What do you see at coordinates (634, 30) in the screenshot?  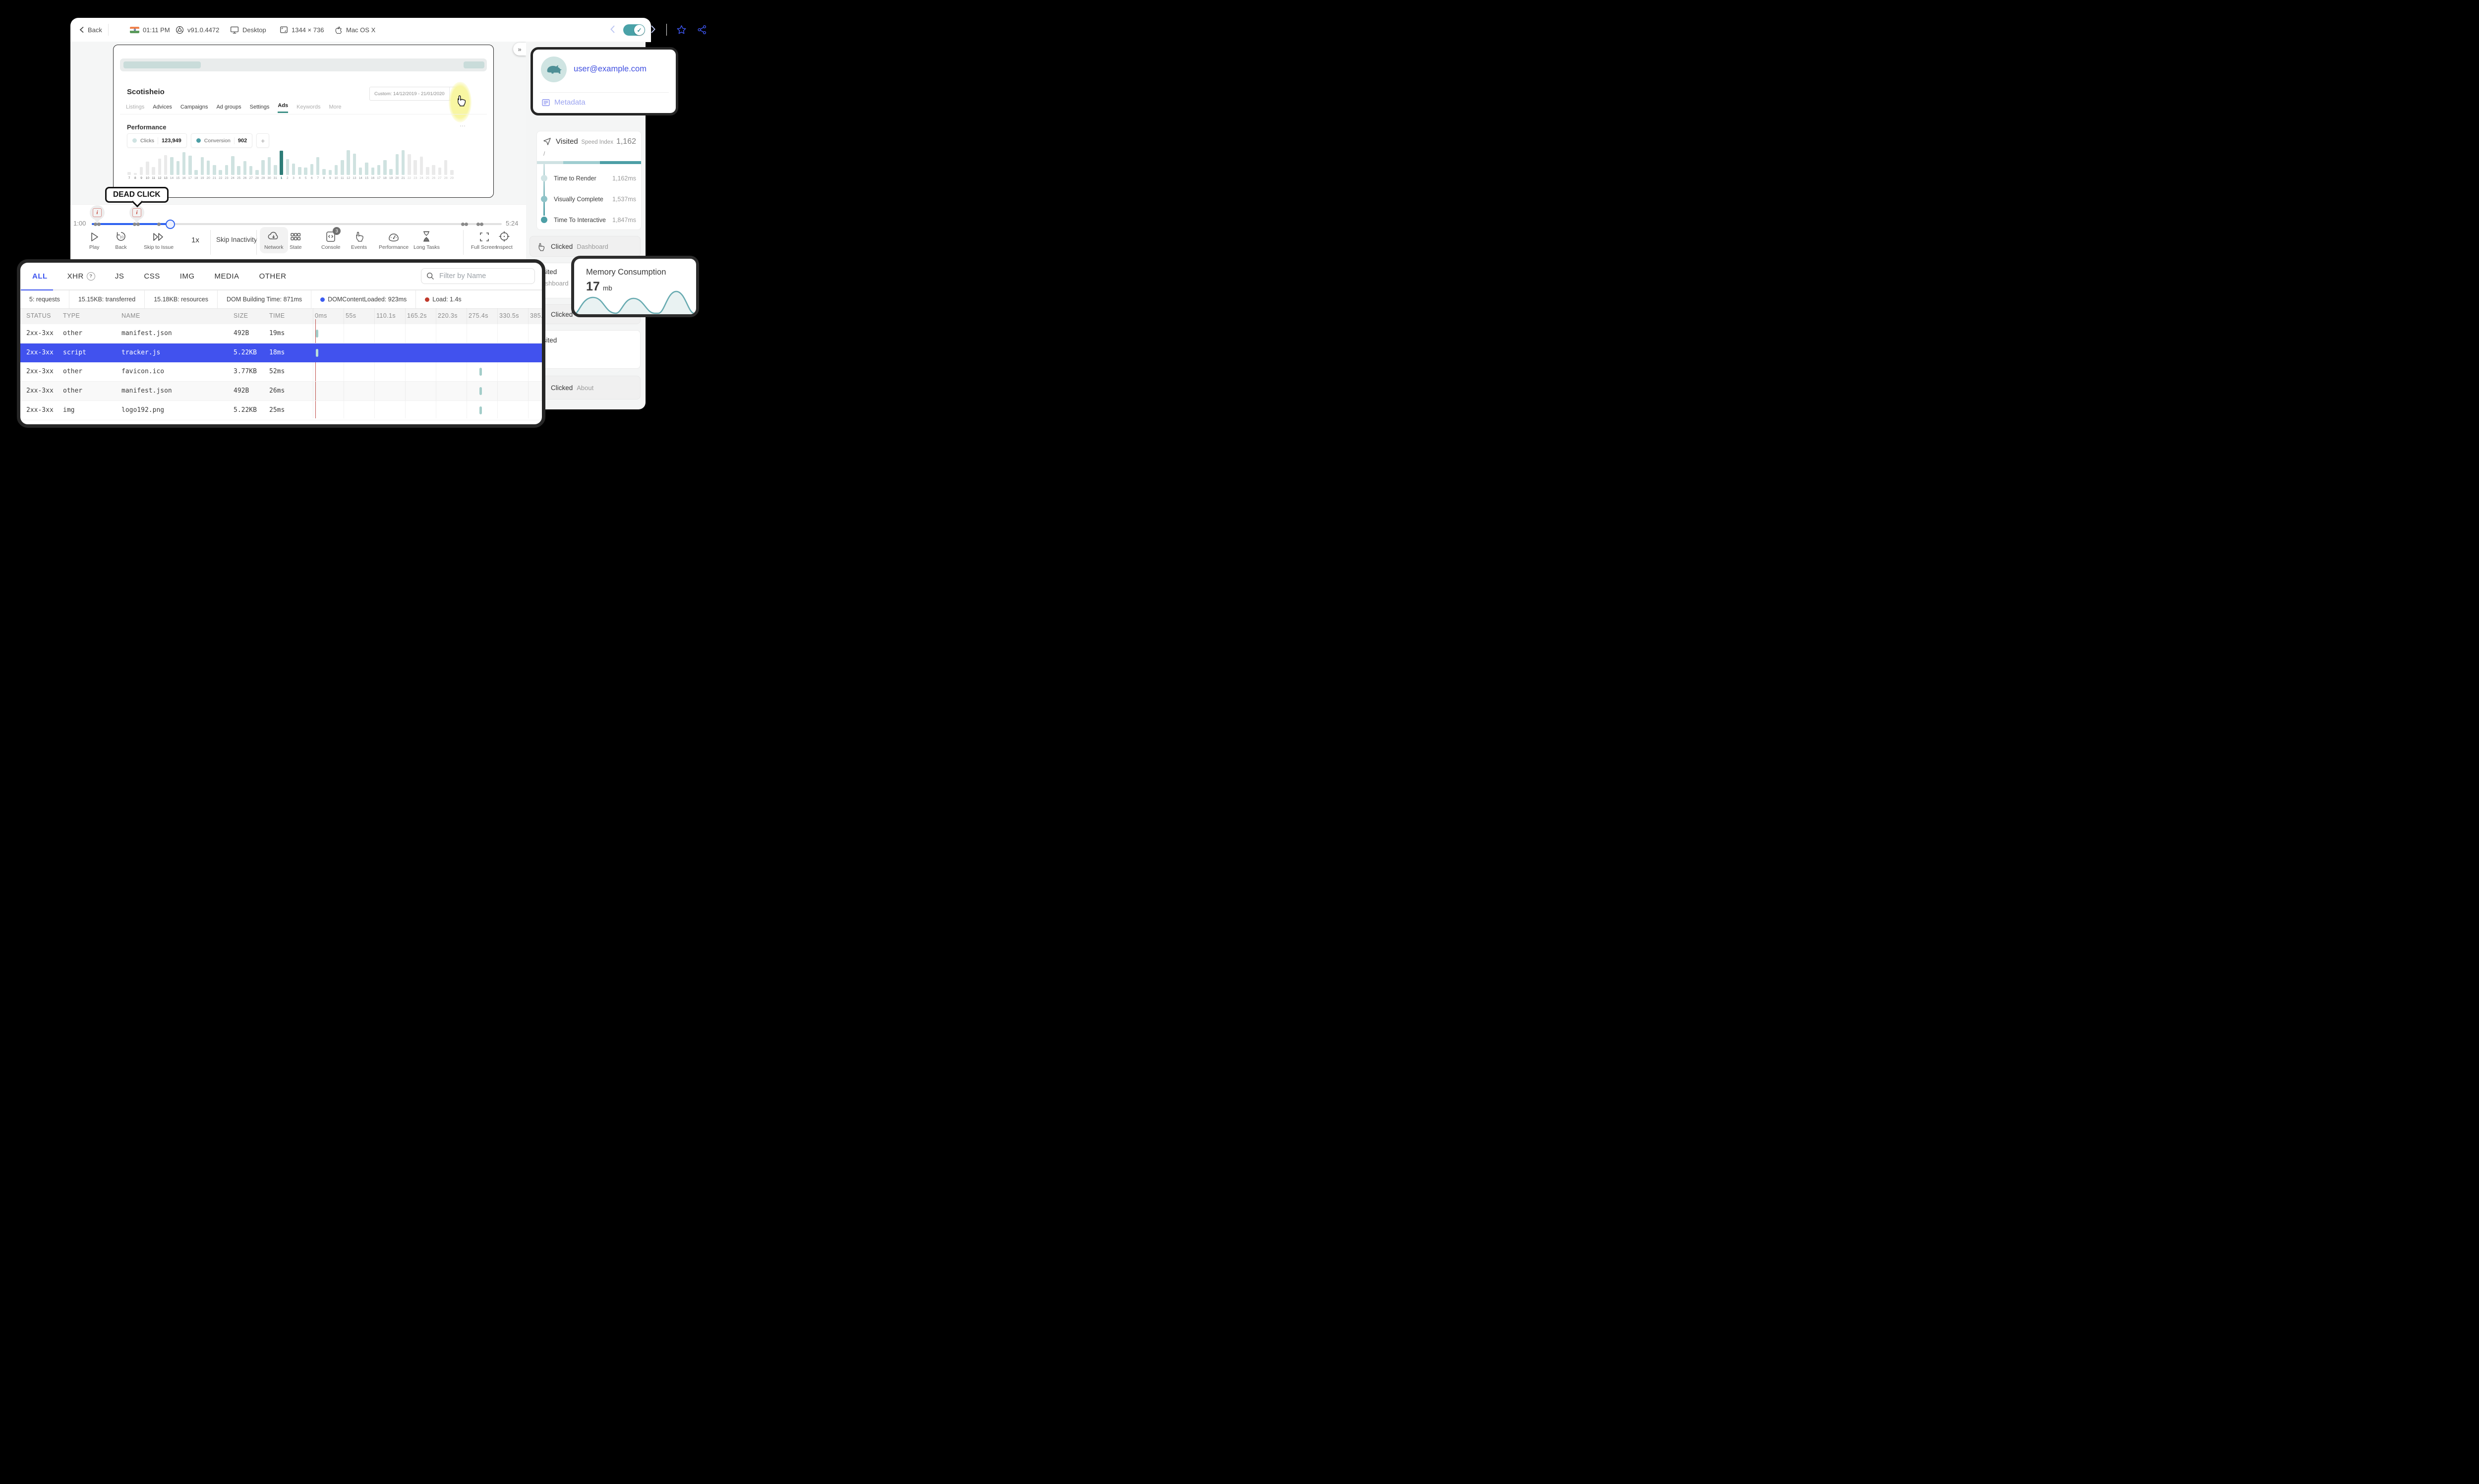 I see `autoplay-toggle: ✓` at bounding box center [634, 30].